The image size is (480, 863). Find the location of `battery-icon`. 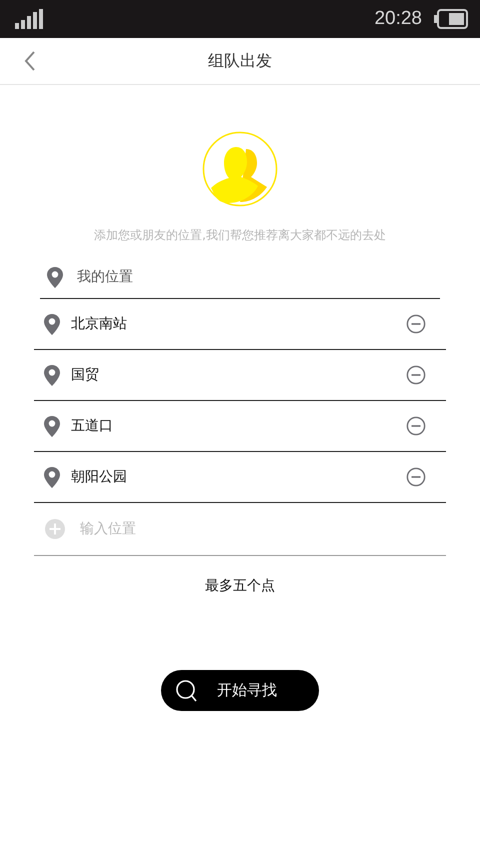

battery-icon is located at coordinates (451, 19).